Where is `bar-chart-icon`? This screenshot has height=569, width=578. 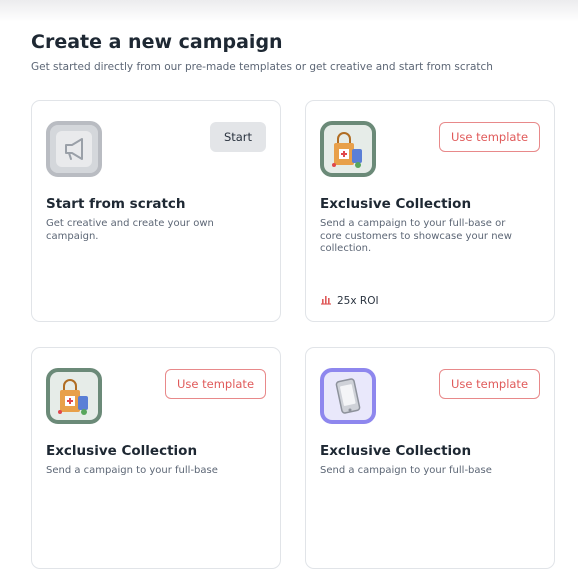 bar-chart-icon is located at coordinates (326, 300).